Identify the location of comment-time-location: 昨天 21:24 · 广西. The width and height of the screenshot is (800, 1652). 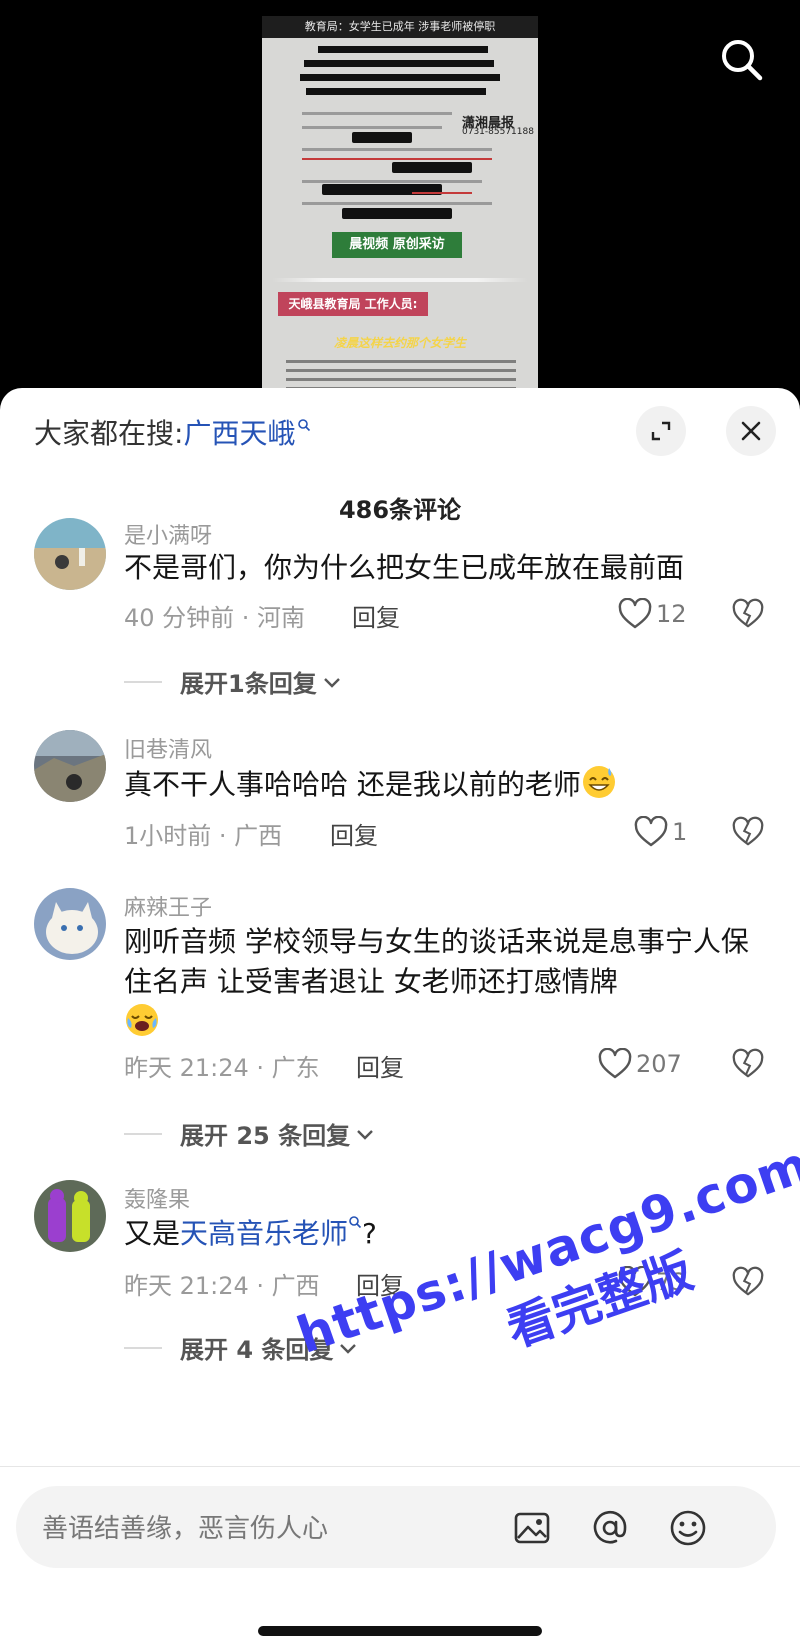
(222, 1286).